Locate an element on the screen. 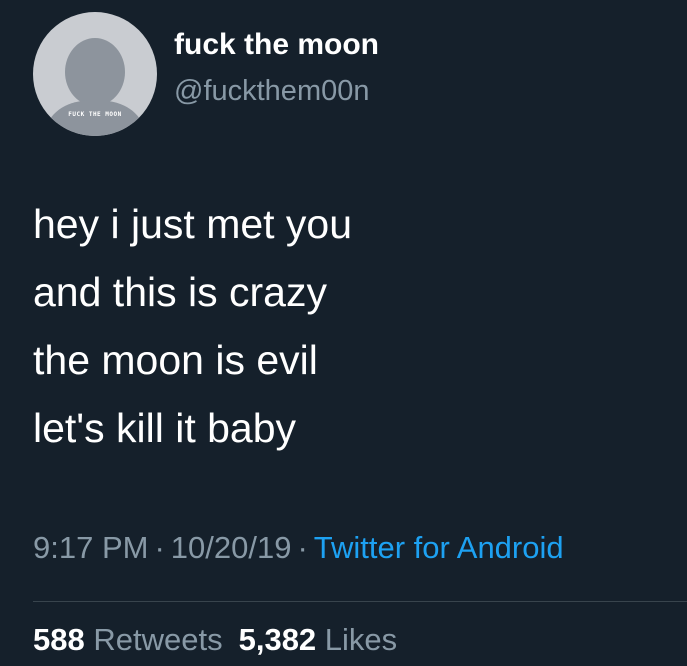  likes-count: 5,382 is located at coordinates (277, 639).